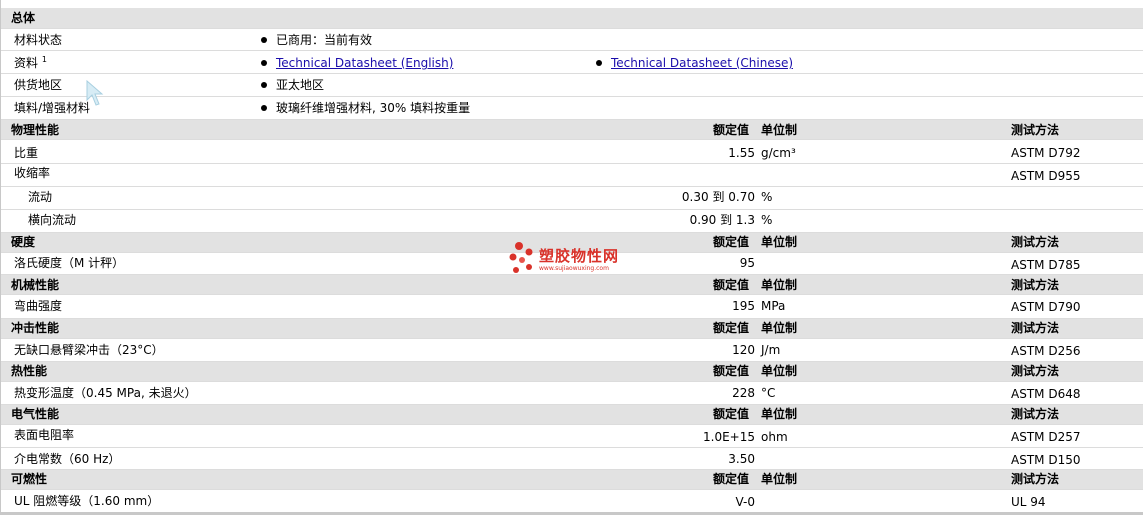 The image size is (1143, 515). What do you see at coordinates (89, 350) in the screenshot?
I see `row-label: 无缺口悬臂梁冲击（23°C）` at bounding box center [89, 350].